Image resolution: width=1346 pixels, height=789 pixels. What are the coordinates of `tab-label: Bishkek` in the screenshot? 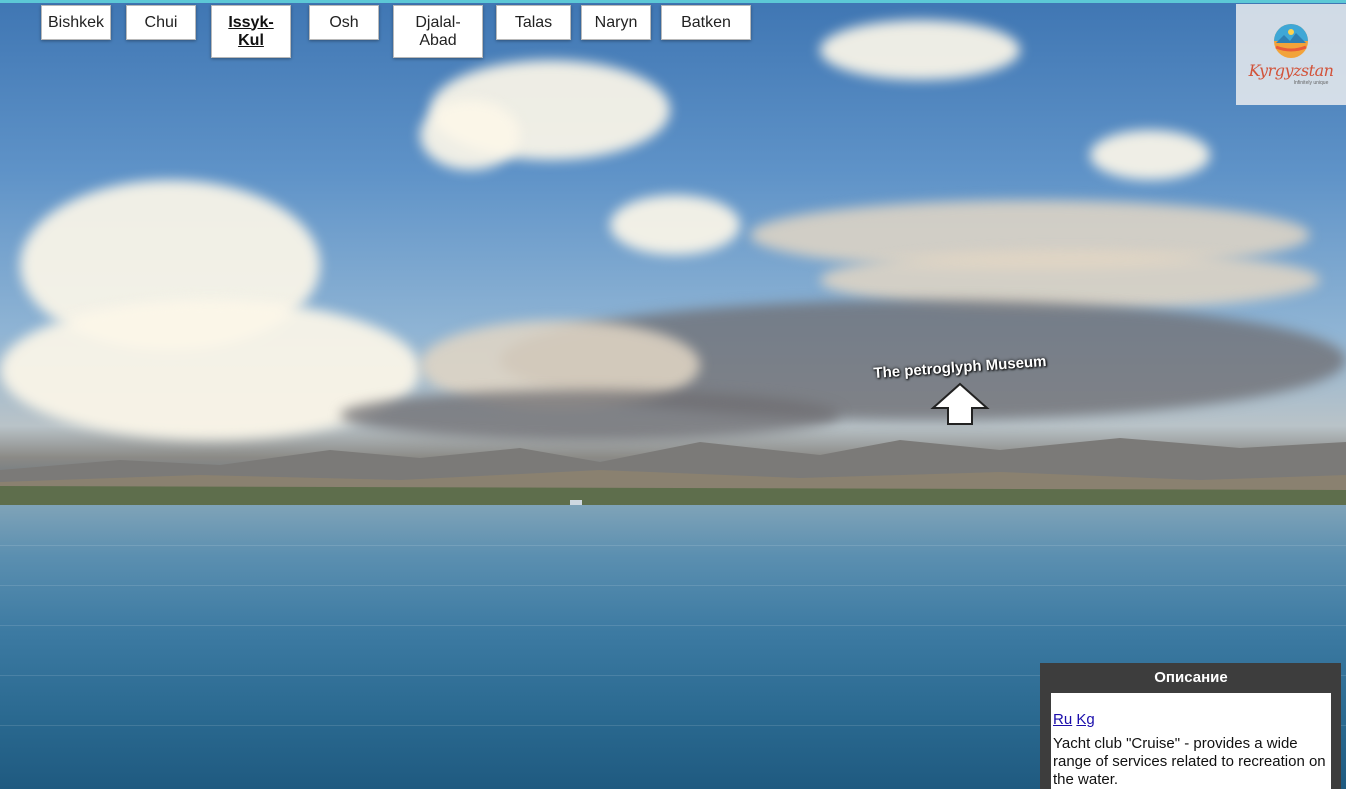 It's located at (76, 22).